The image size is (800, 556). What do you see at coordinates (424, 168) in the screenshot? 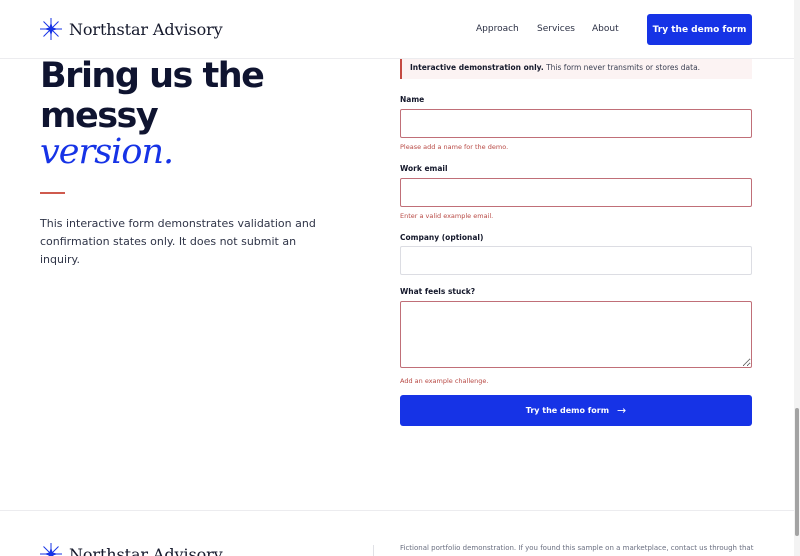
I see `email-label: Work email` at bounding box center [424, 168].